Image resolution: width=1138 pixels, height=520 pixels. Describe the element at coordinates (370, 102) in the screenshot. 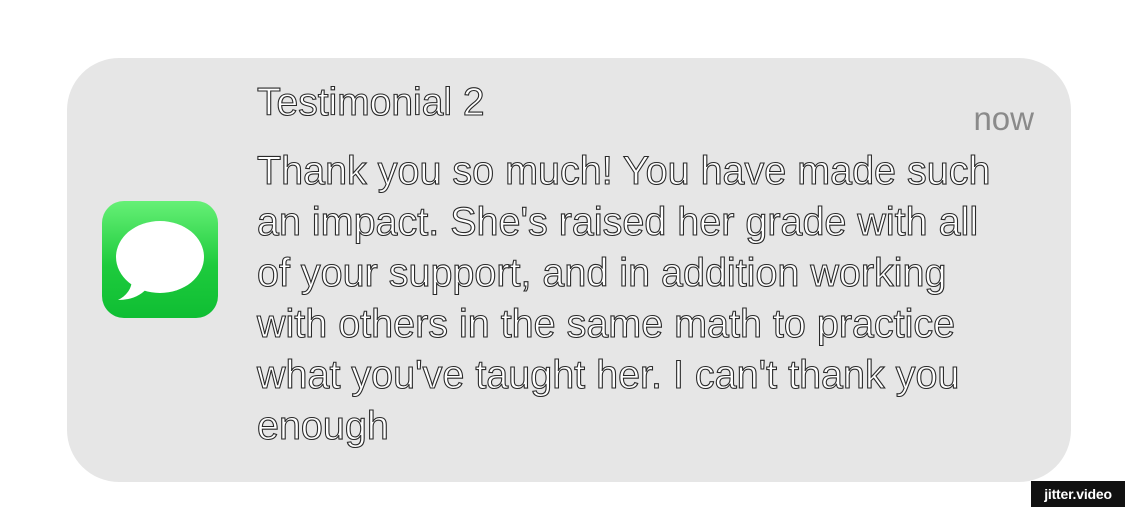

I see `notification-title: Testimonial 2` at that location.